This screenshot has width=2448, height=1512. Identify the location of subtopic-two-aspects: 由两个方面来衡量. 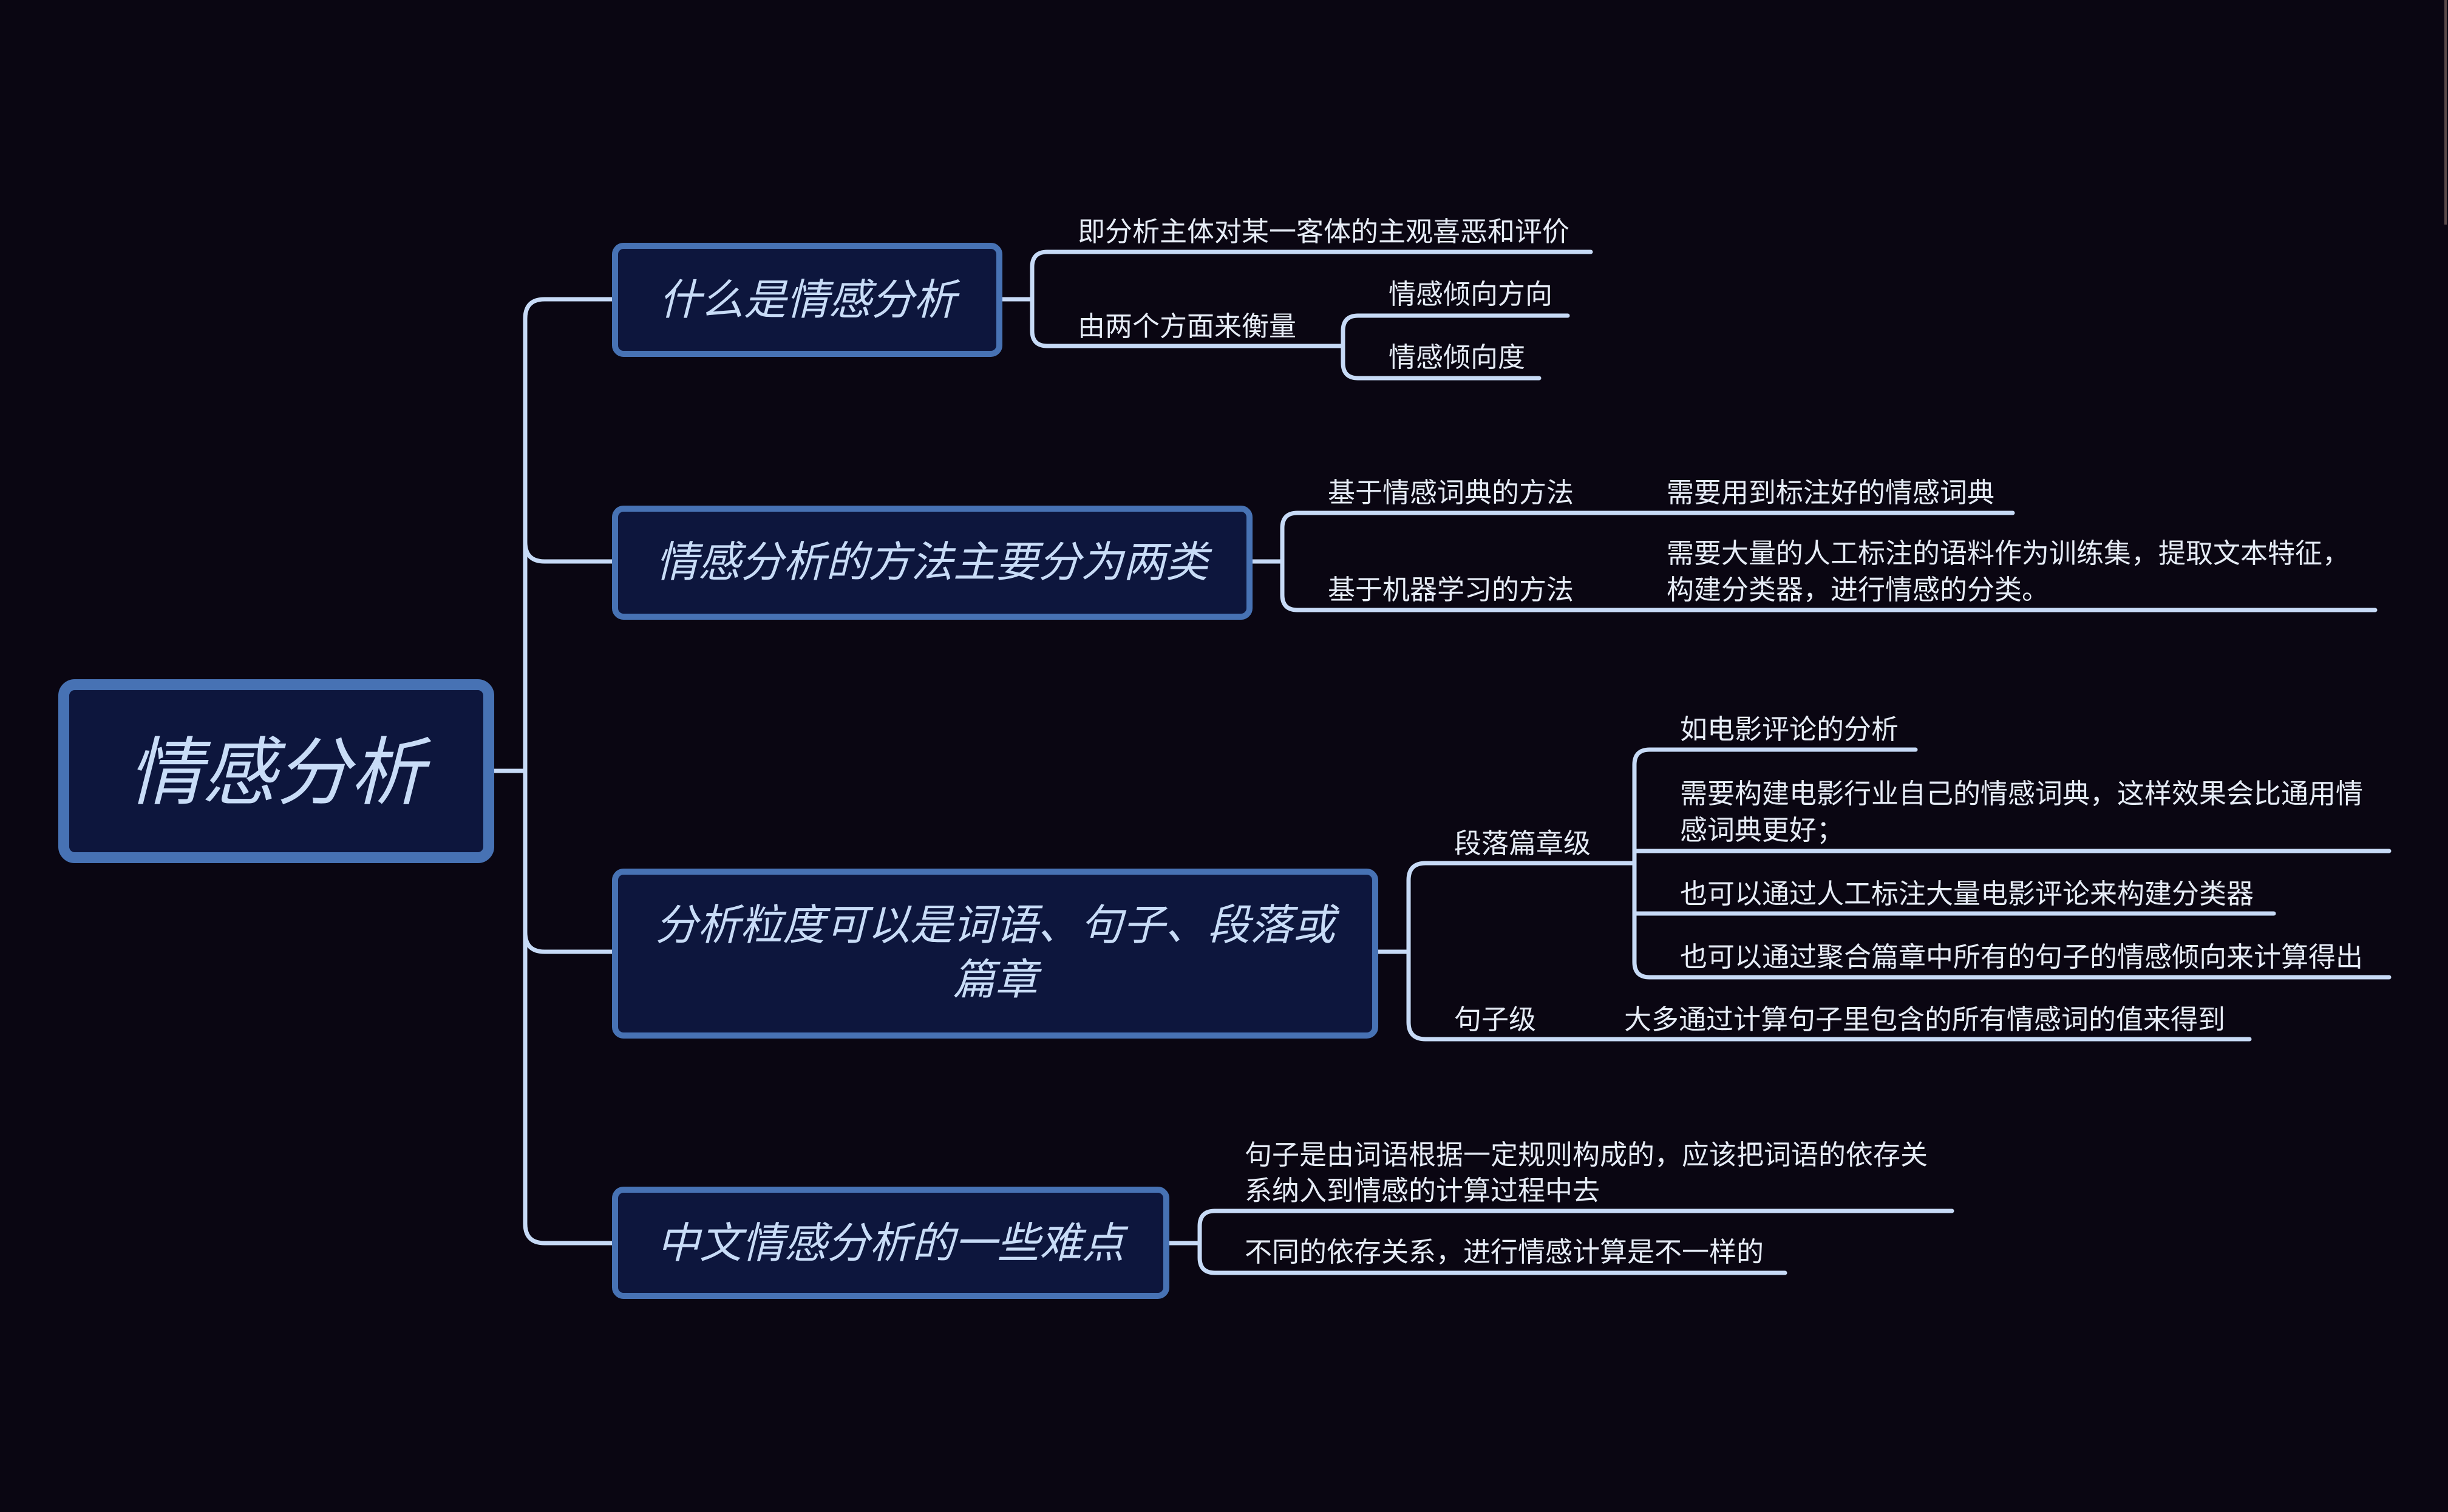
(1187, 326).